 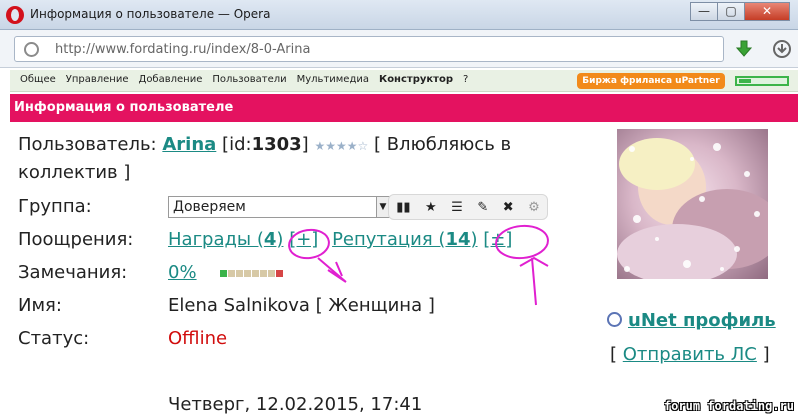 I want to click on rewards-label: Поощрения:, so click(x=76, y=239).